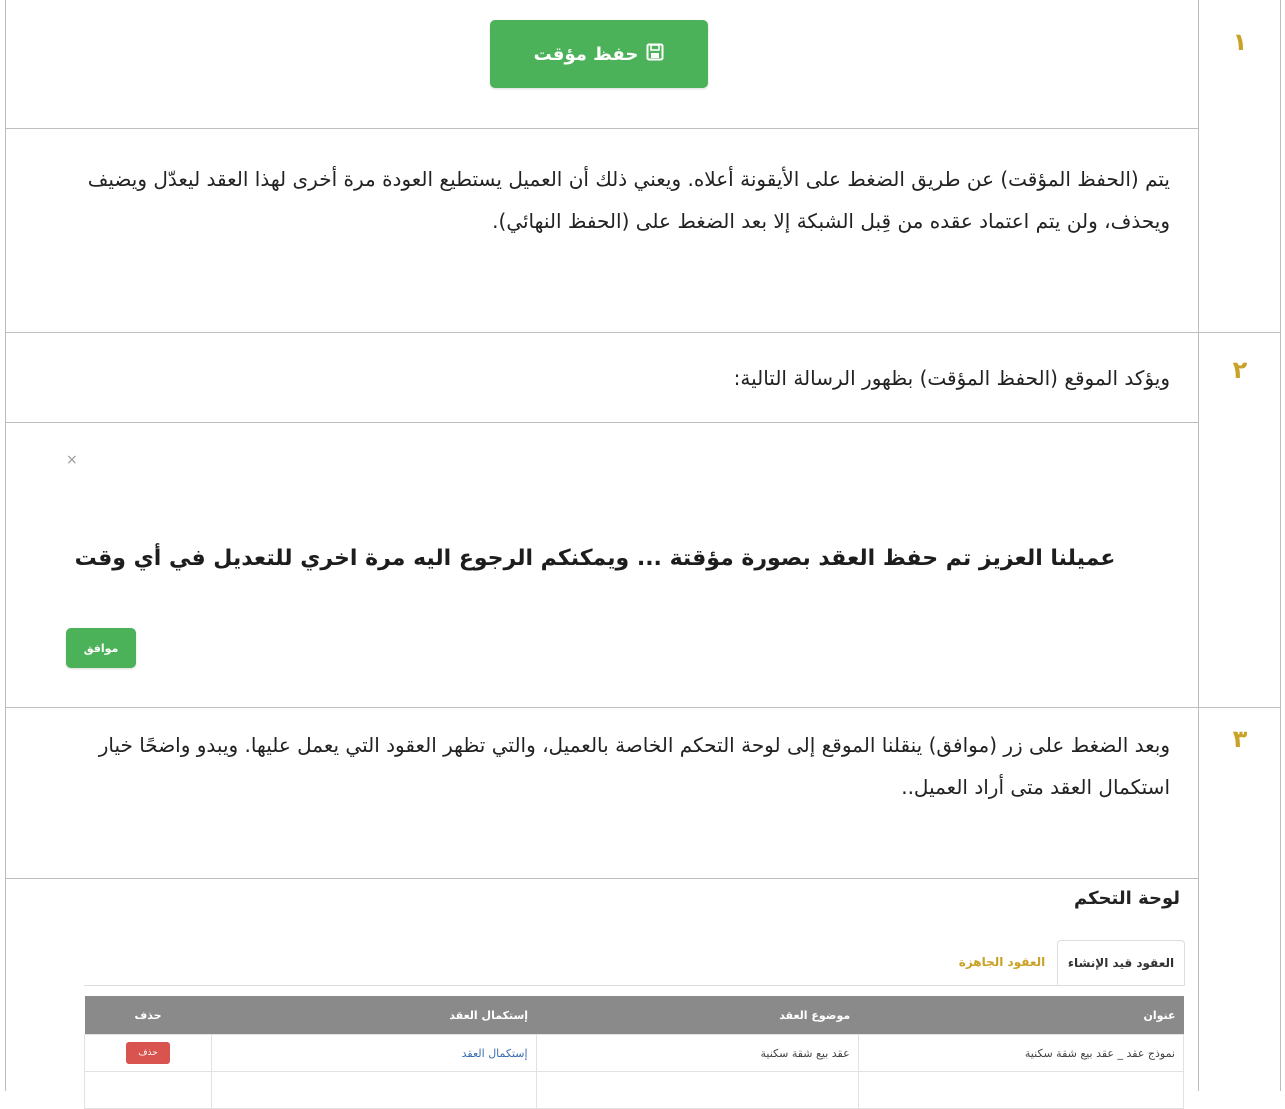 Image resolution: width=1285 pixels, height=1109 pixels. Describe the element at coordinates (1240, 370) in the screenshot. I see `step-number-2: ٢` at that location.